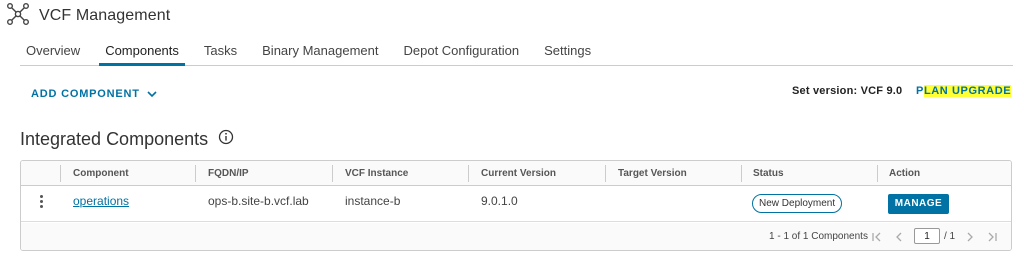 The height and width of the screenshot is (258, 1024). Describe the element at coordinates (95, 173) in the screenshot. I see `column-header-component: Component` at that location.